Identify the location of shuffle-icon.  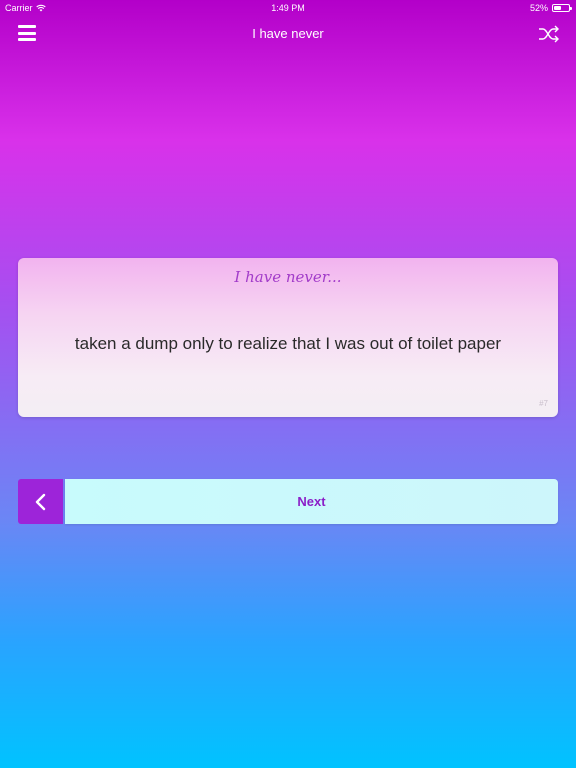
(549, 34).